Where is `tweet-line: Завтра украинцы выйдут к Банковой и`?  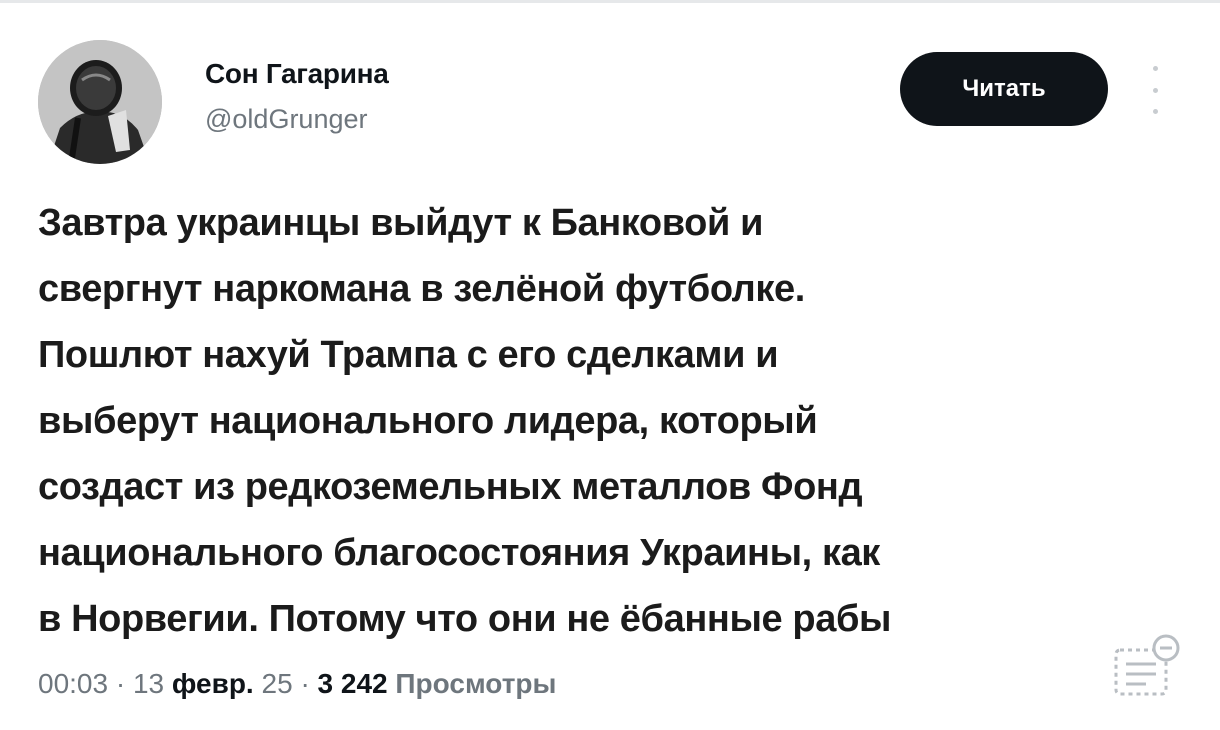 tweet-line: Завтра украинцы выйдут к Банковой и is located at coordinates (401, 223).